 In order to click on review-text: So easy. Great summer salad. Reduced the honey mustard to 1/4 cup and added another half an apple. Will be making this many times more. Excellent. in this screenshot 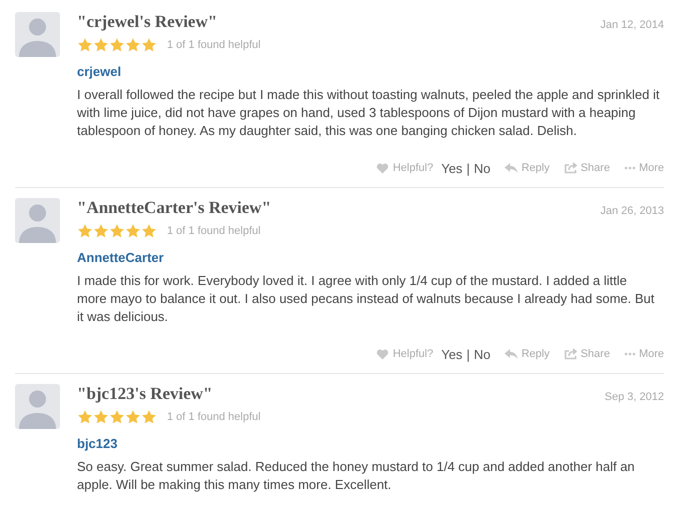, I will do `click(356, 476)`.